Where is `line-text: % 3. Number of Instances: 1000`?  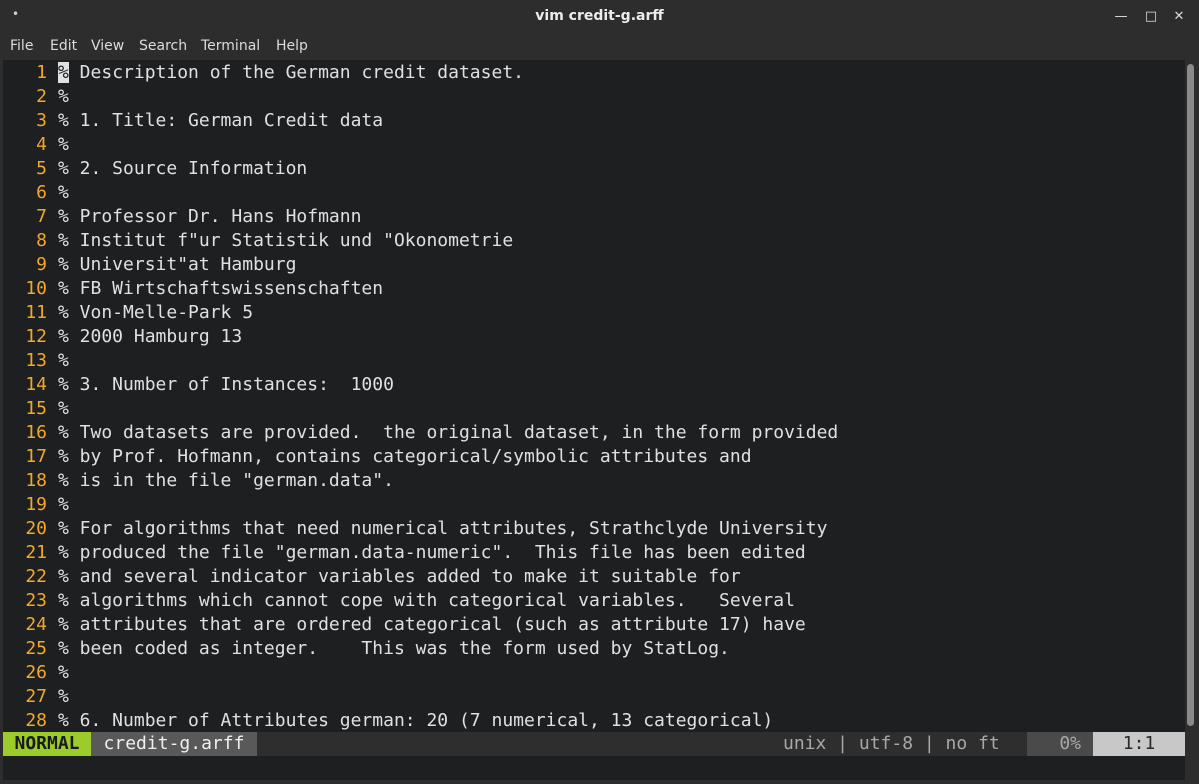
line-text: % 3. Number of Instances: 1000 is located at coordinates (226, 384).